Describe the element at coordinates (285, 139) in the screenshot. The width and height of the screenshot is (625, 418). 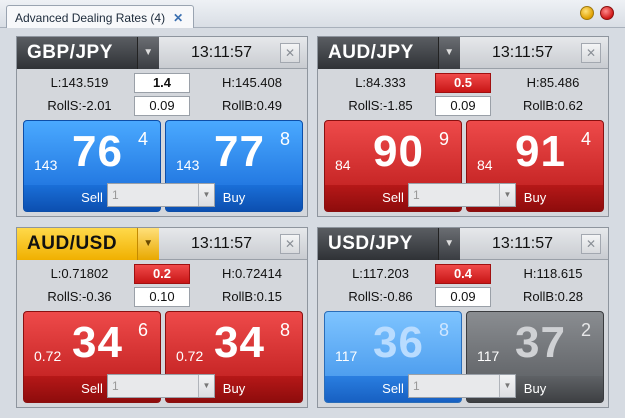
I see `buy-price-pip: 8` at that location.